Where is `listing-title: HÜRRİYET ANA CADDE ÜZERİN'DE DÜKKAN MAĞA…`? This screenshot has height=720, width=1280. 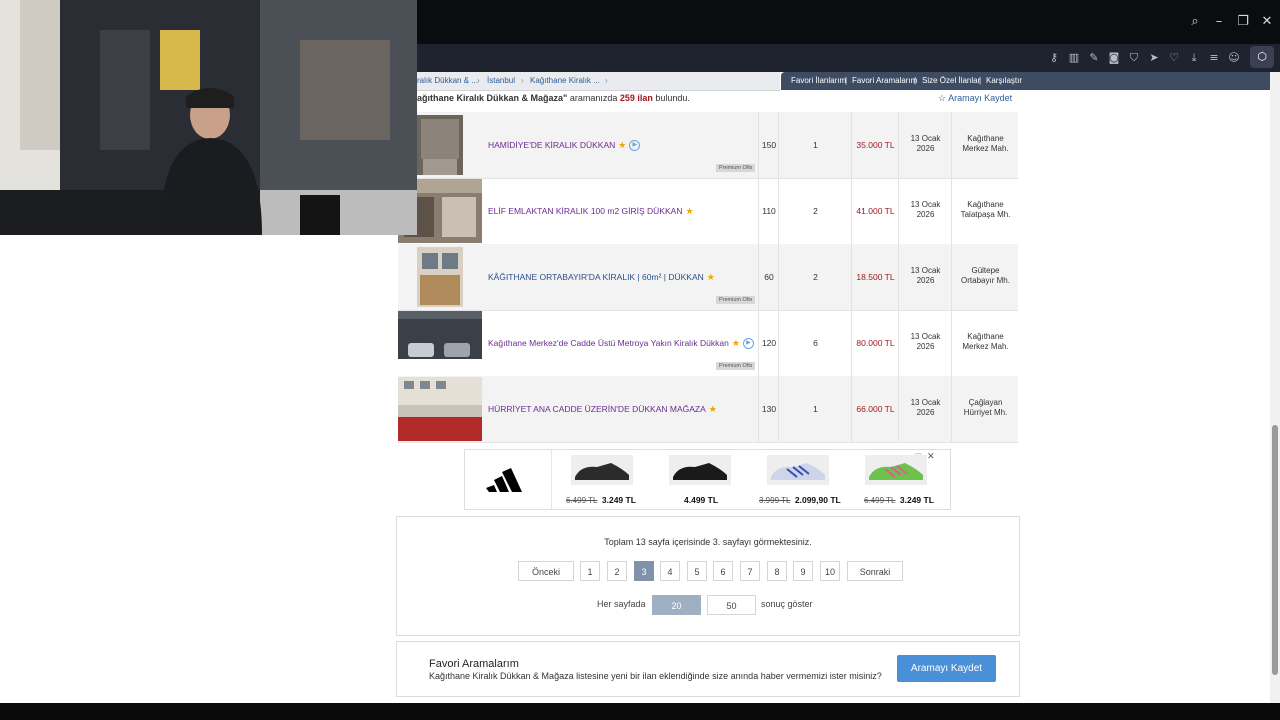 listing-title: HÜRRİYET ANA CADDE ÜZERİN'DE DÜKKAN MAĞA… is located at coordinates (602, 409).